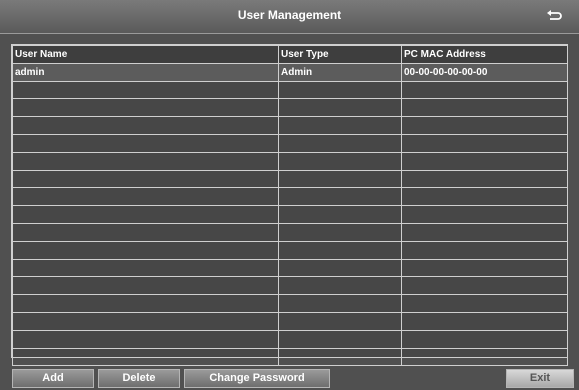 This screenshot has width=579, height=390. I want to click on table-header-row: User Name User Type PC MAC Address, so click(290, 54).